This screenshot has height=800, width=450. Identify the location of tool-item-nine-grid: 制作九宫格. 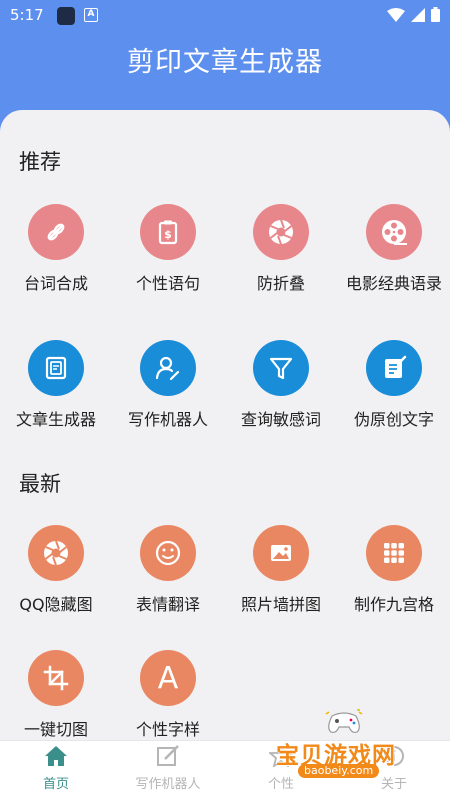
(394, 570).